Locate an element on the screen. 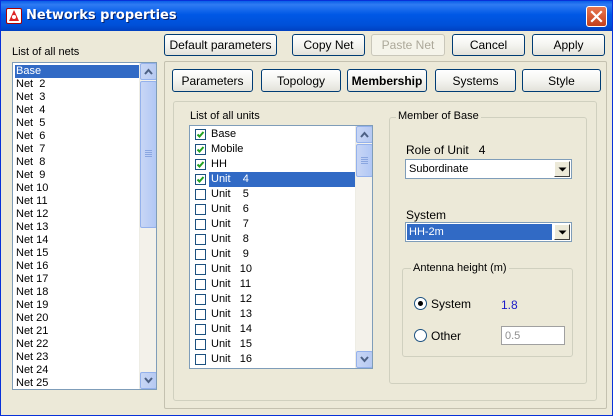  cancel-button: Cancel is located at coordinates (488, 45).